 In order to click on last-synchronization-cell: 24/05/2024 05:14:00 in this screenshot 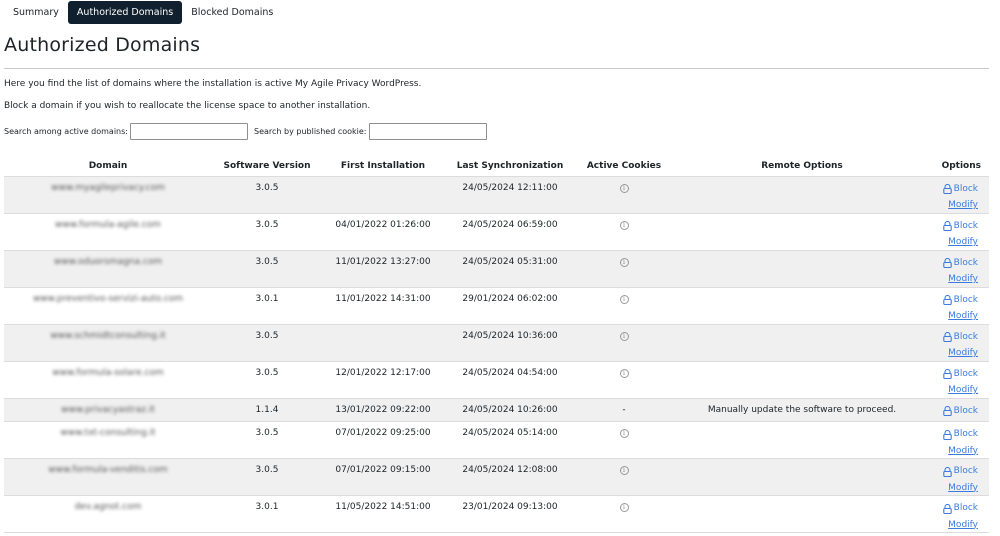, I will do `click(510, 440)`.